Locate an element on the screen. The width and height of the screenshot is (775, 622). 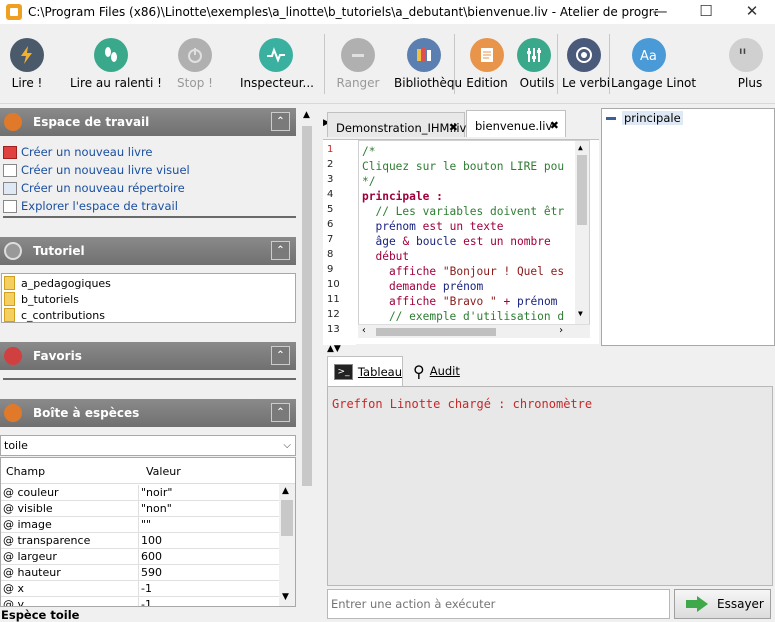
table-row: @ visible "non" is located at coordinates (140, 509).